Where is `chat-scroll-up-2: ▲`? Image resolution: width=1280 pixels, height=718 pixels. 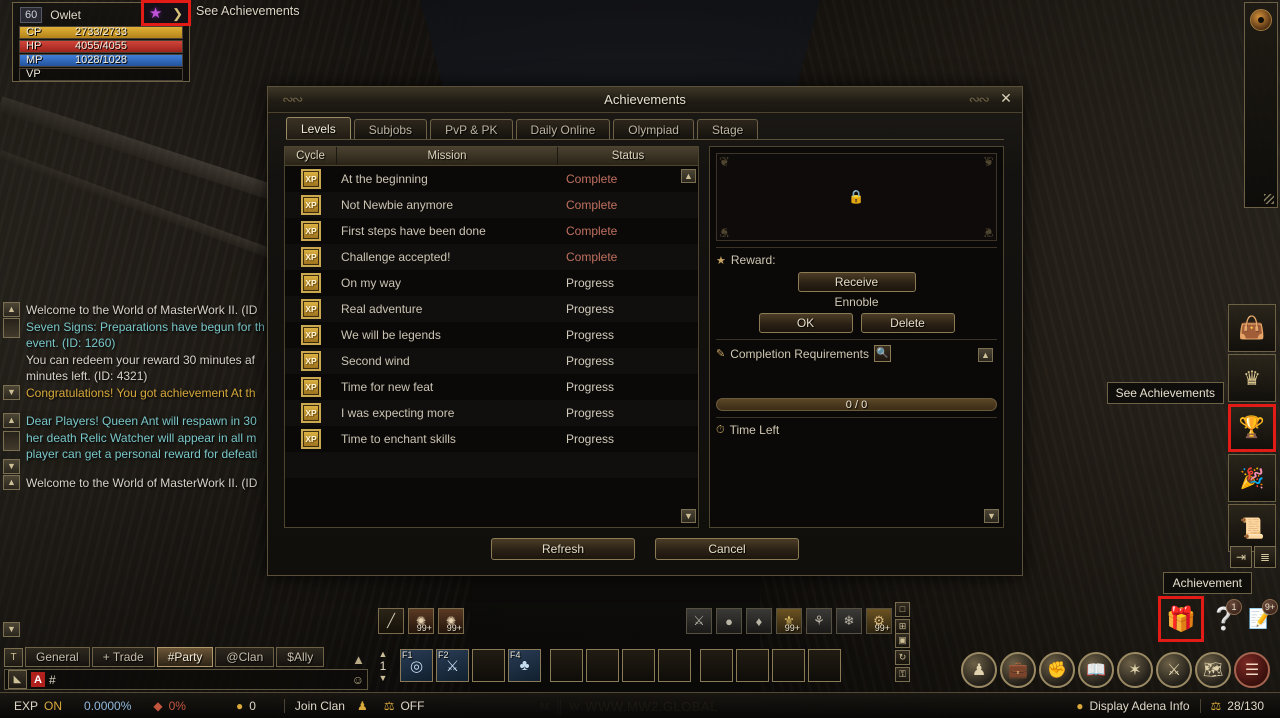
chat-scroll-up-2: ▲ is located at coordinates (11, 420).